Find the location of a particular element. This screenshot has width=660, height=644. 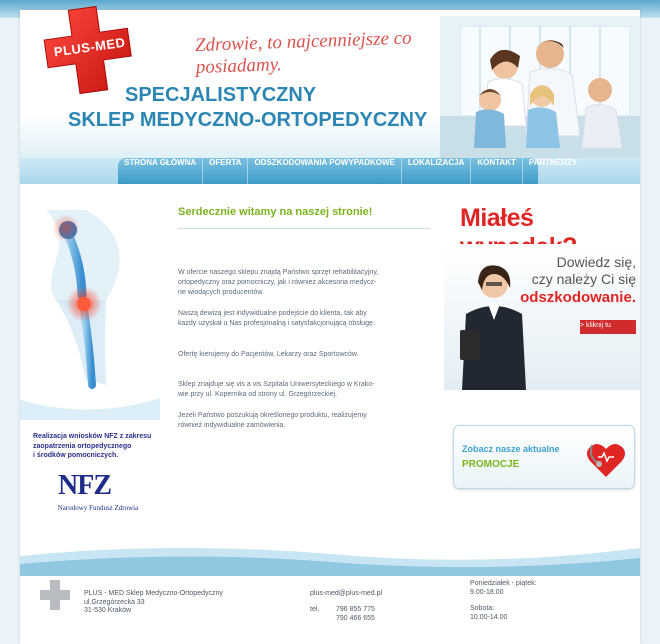

welcome-heading: Serdecznie witamy na naszej stronie! is located at coordinates (275, 212).